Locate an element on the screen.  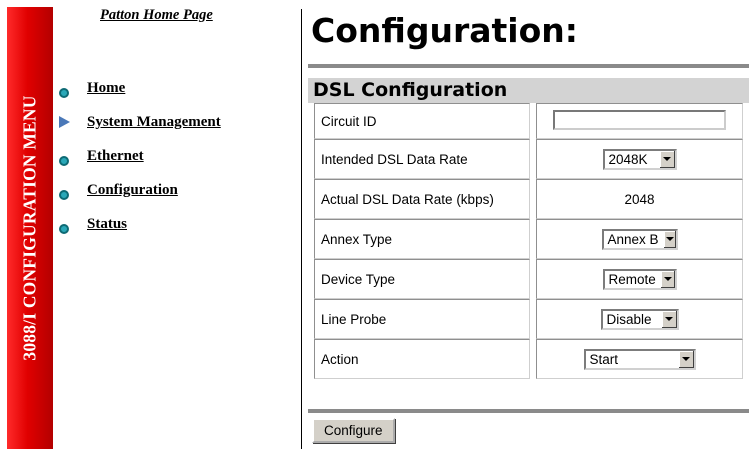
actual-rate-value: 2048 is located at coordinates (639, 199).